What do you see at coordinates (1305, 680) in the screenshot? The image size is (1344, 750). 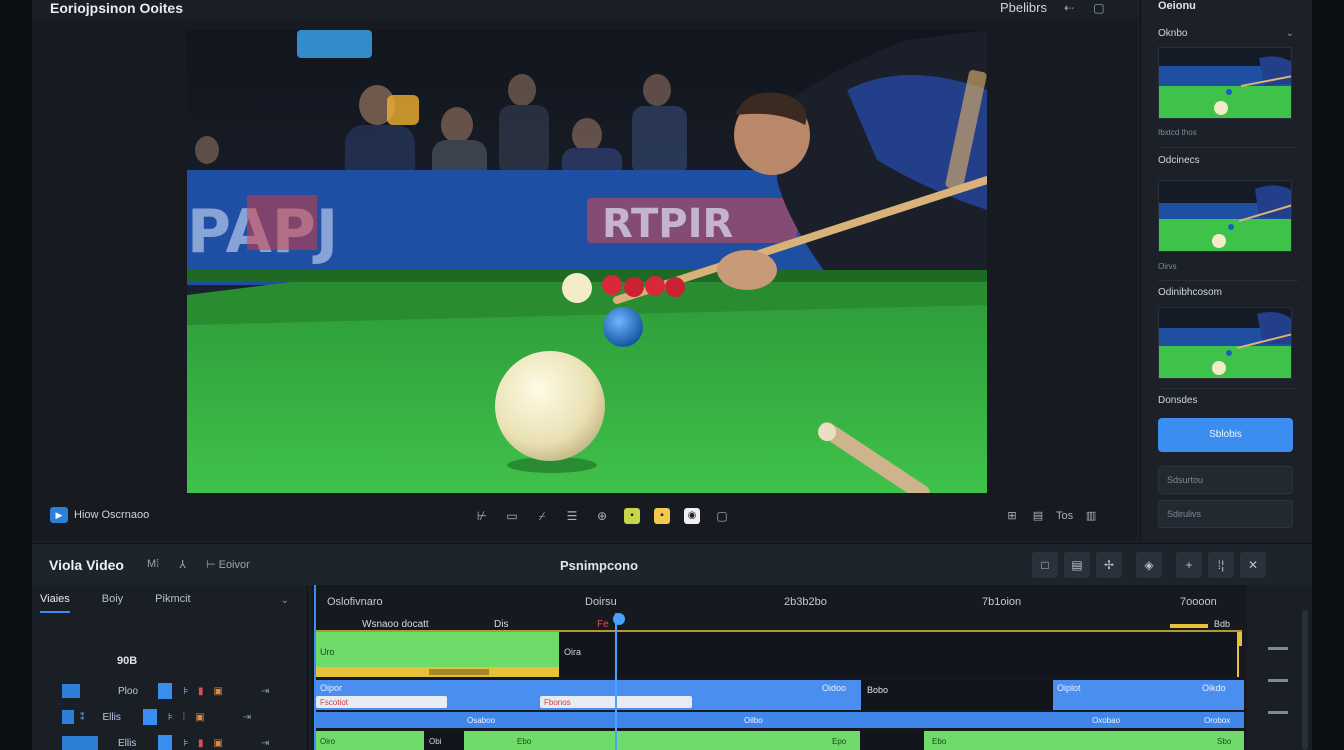 I see `timeline-scrollbar` at bounding box center [1305, 680].